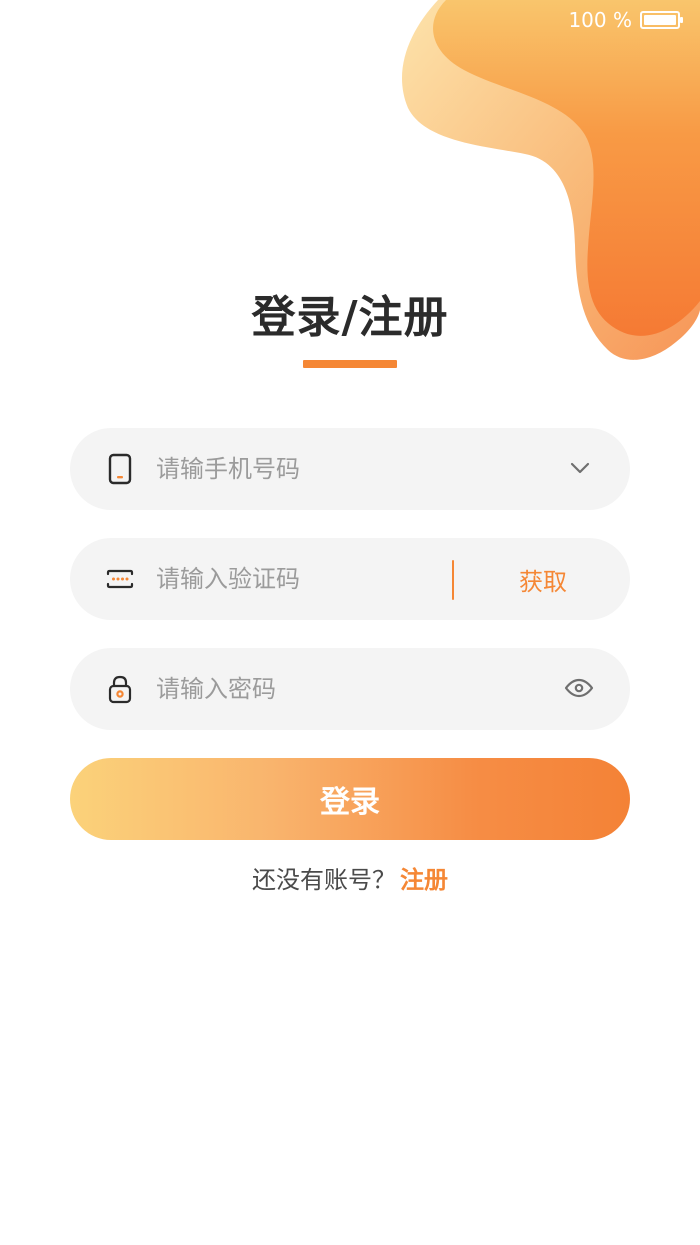 The width and height of the screenshot is (700, 1245). Describe the element at coordinates (600, 20) in the screenshot. I see `battery-percentage: 100 %` at that location.